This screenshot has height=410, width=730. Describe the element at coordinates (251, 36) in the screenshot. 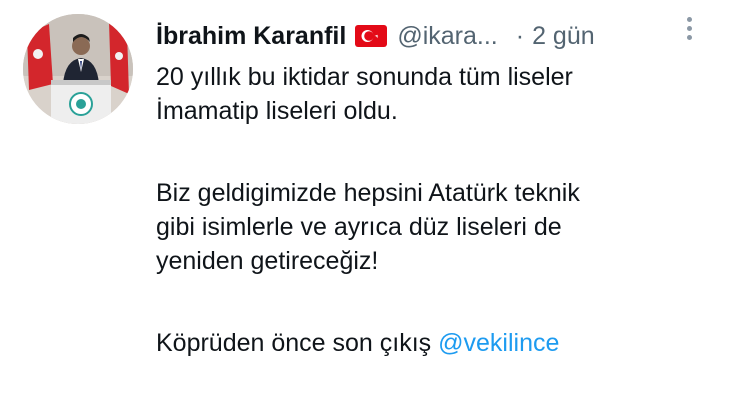

I see `author-display-name: İbrahim Karanfil` at that location.